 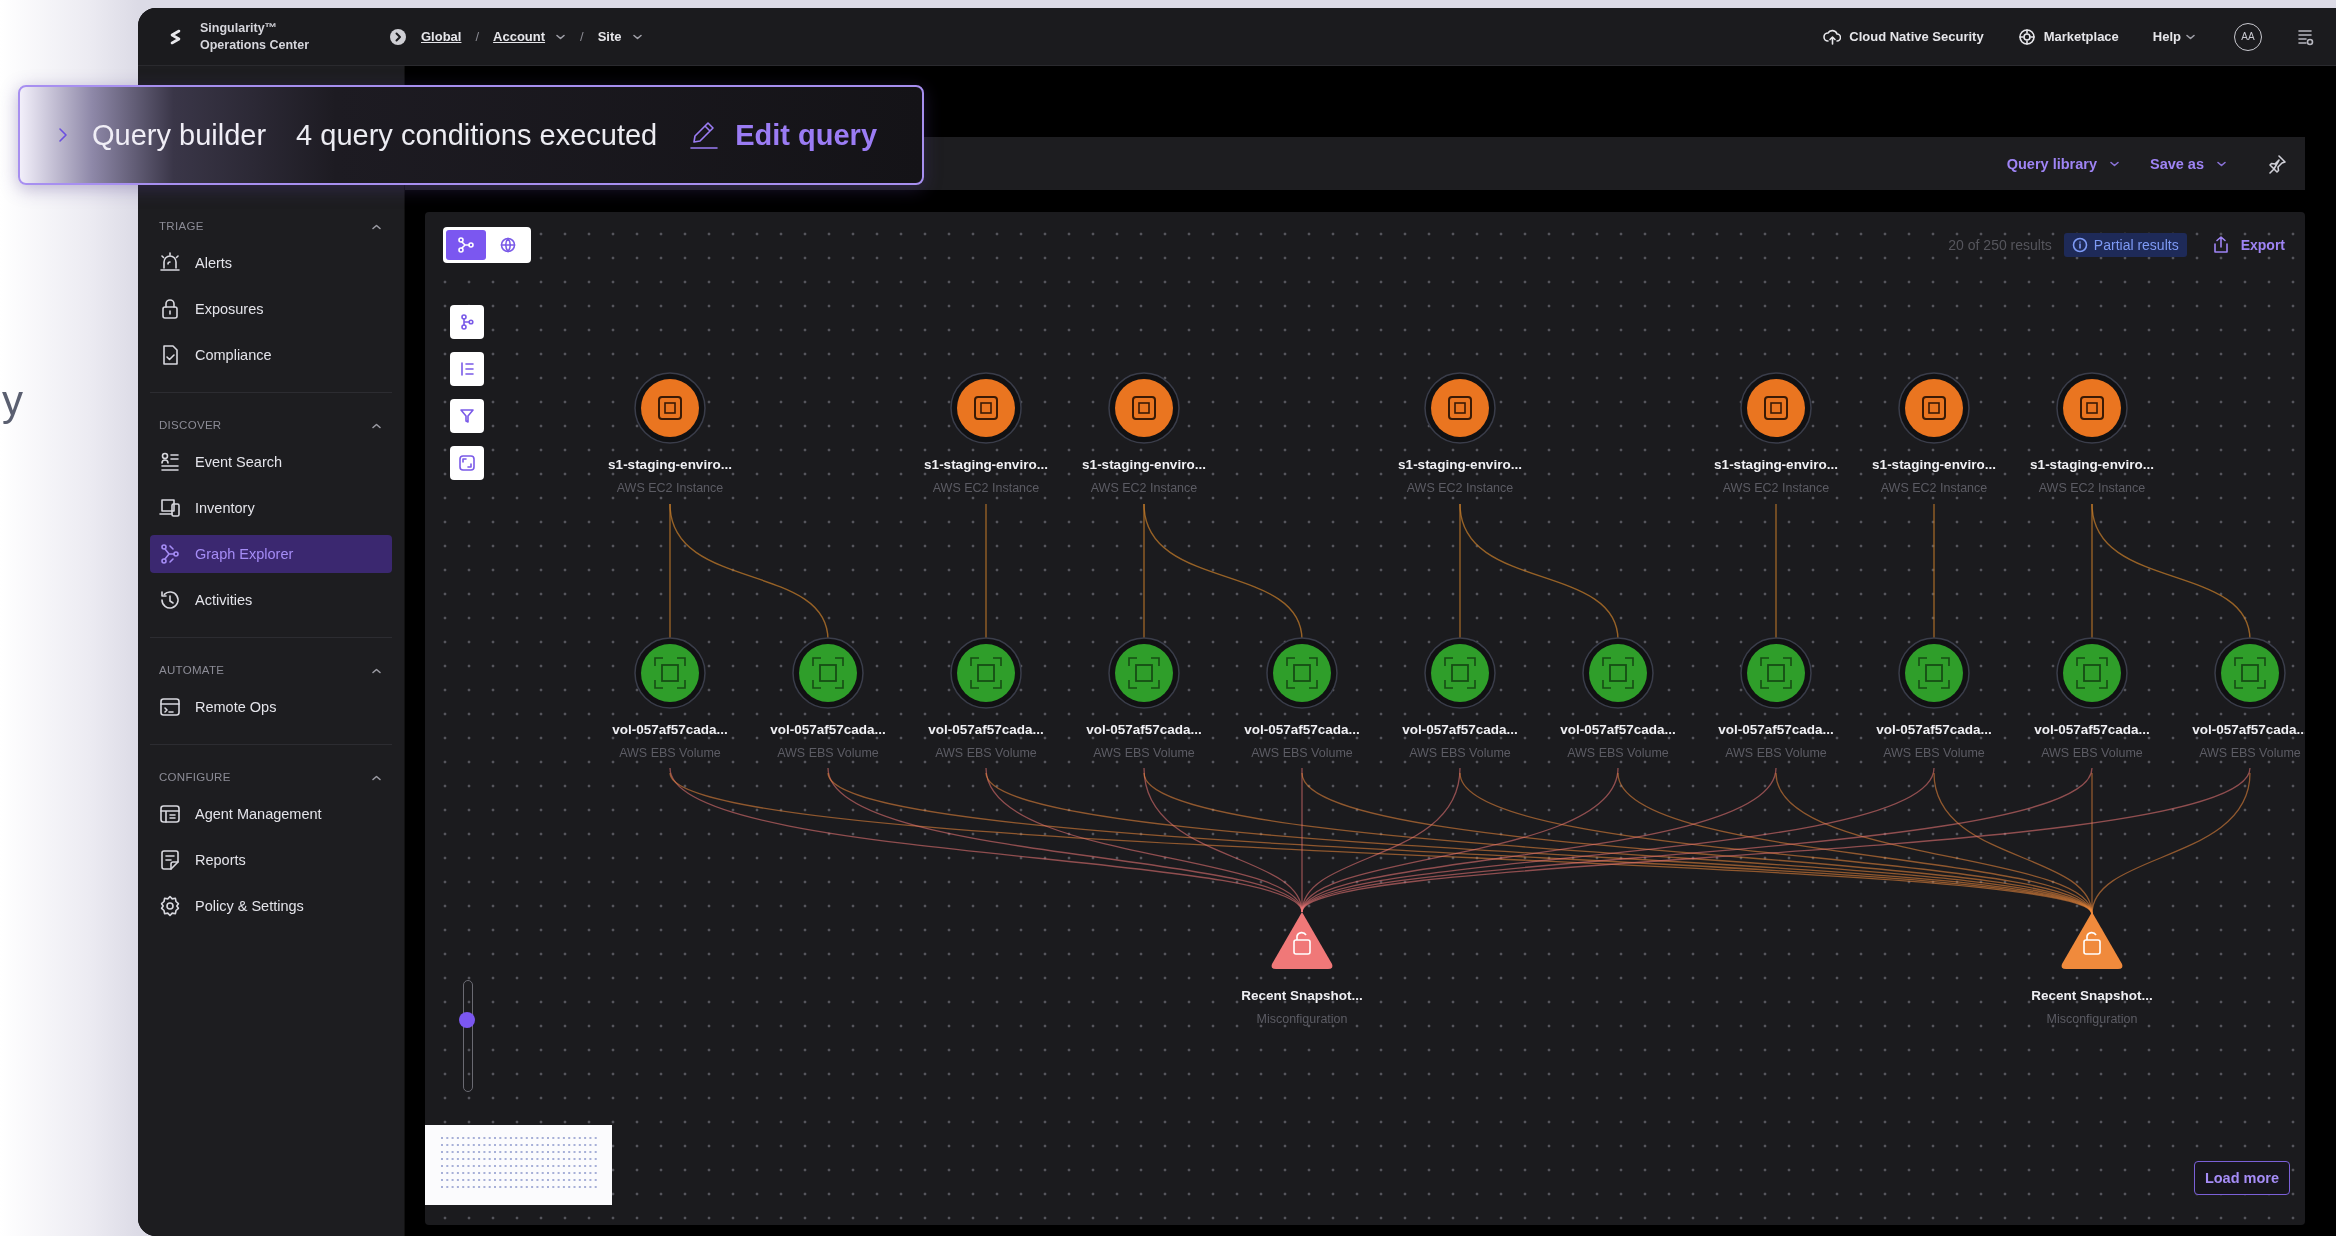 I want to click on pencil-icon, so click(x=704, y=135).